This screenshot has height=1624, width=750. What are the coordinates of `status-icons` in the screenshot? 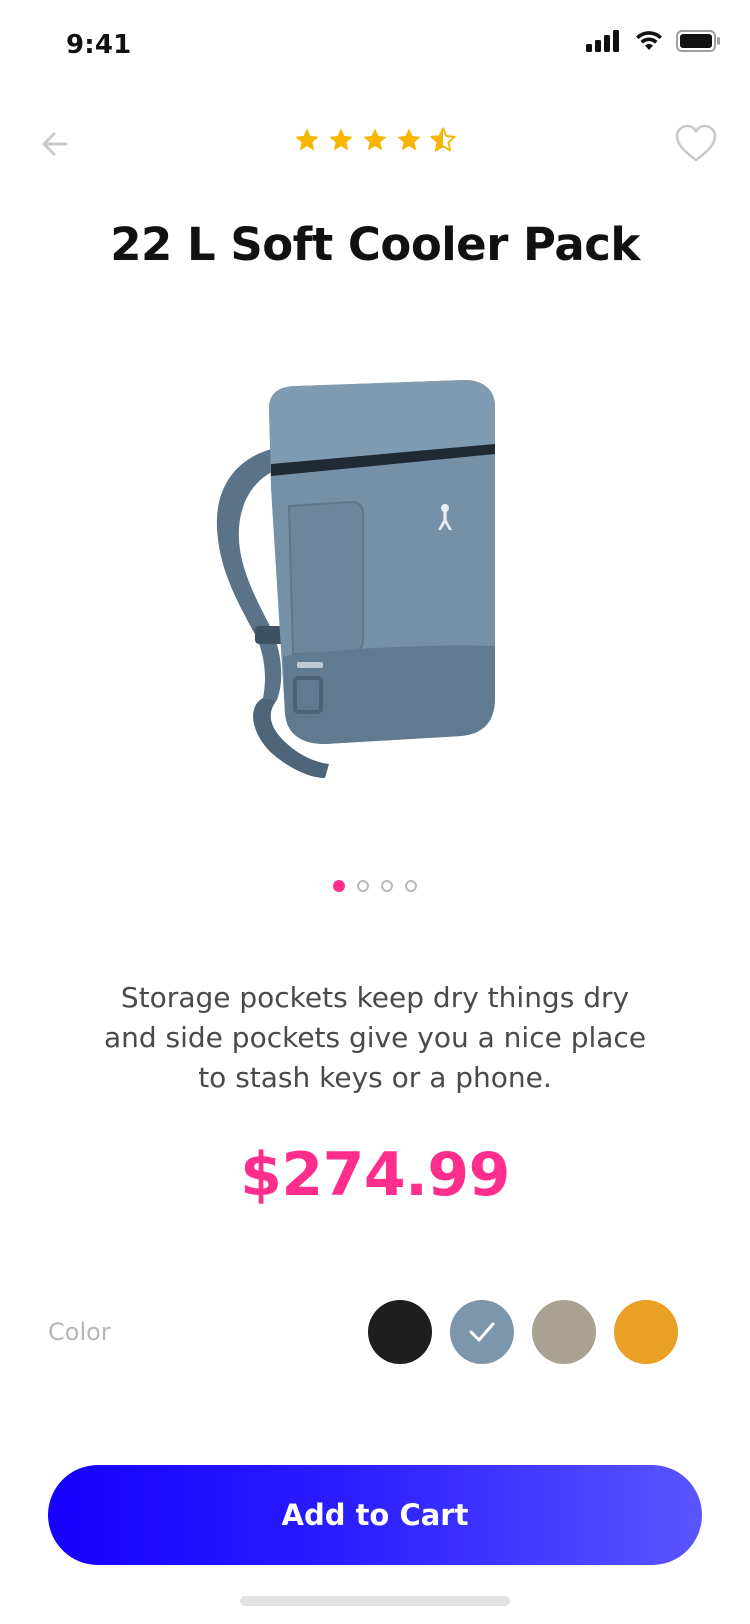 It's located at (654, 41).